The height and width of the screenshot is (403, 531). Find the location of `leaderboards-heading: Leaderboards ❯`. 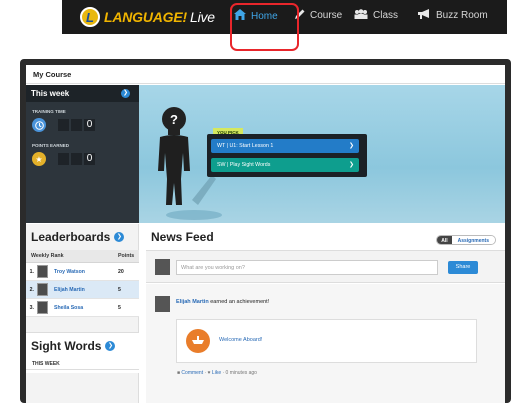

leaderboards-heading: Leaderboards ❯ is located at coordinates (82, 234).